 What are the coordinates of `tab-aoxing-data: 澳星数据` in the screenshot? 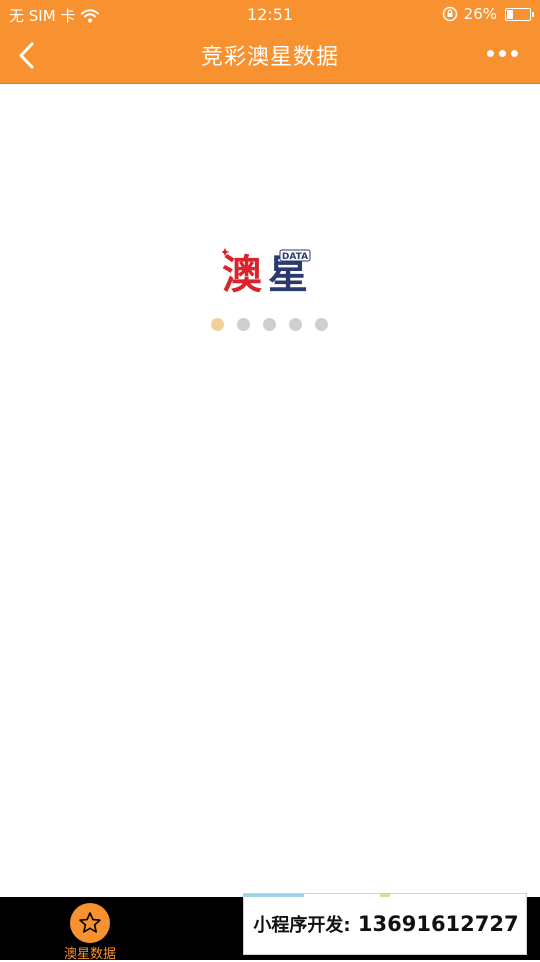 It's located at (90, 929).